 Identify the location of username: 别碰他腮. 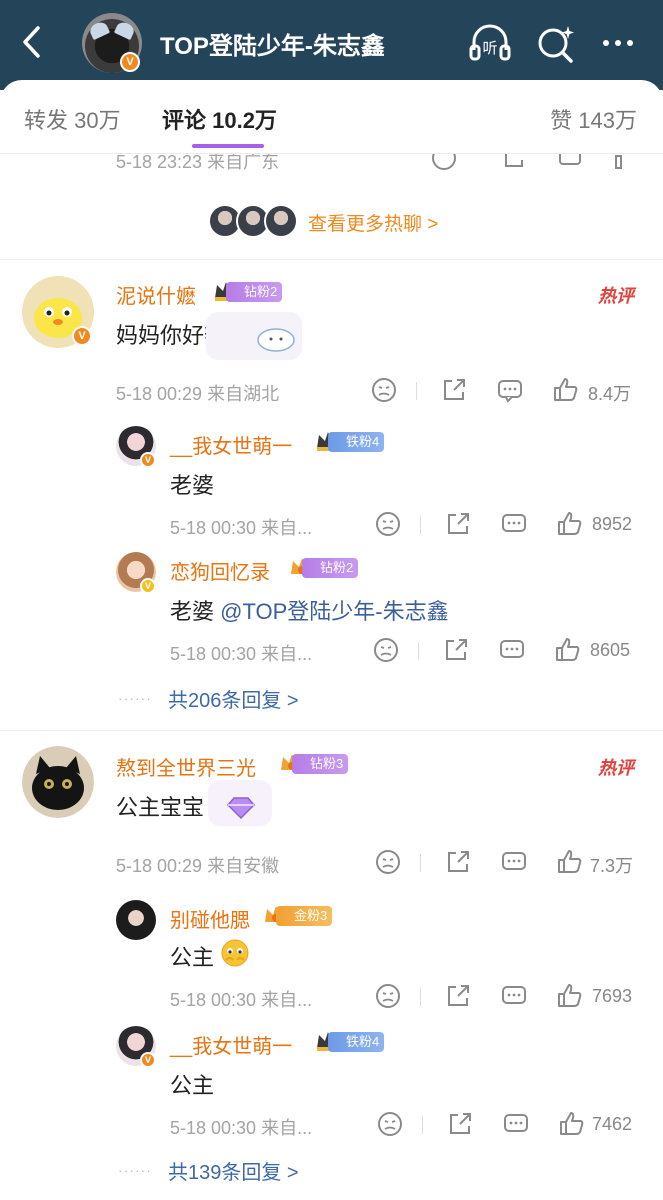
(210, 918).